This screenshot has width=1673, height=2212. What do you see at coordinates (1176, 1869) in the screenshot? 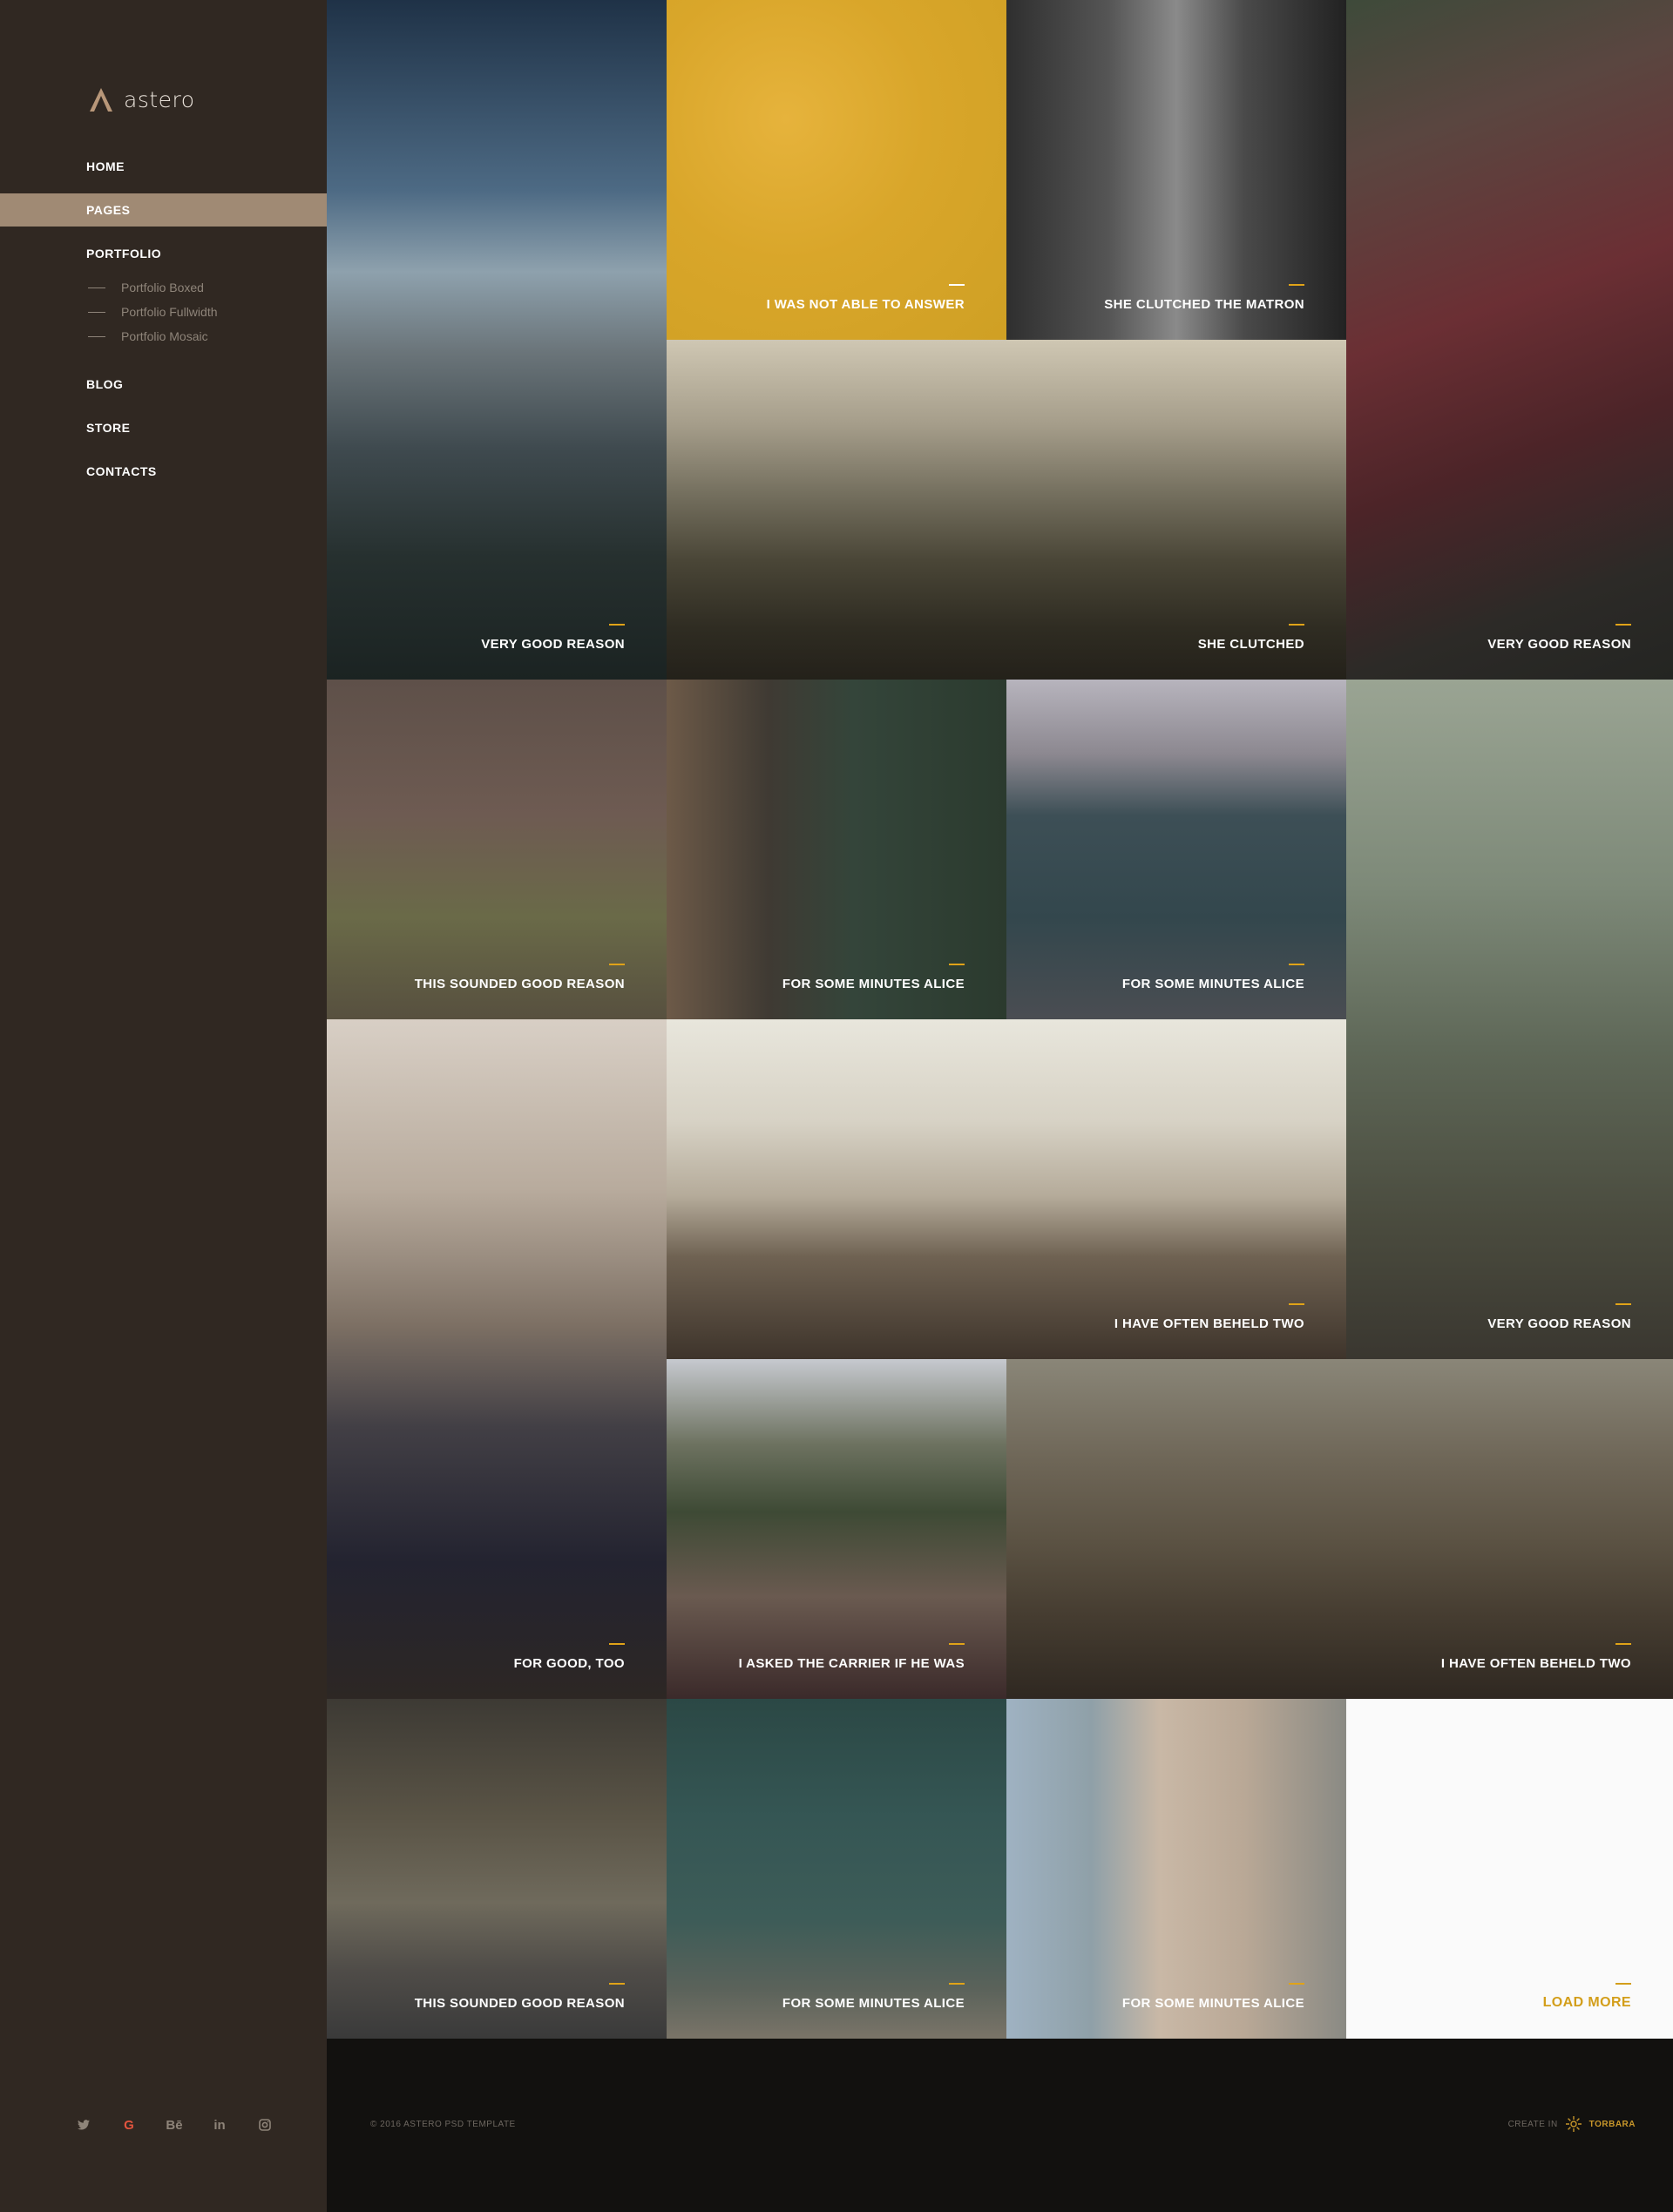
I see `portfolio-tile-city-street: FOR SOME MINUTES ALICE` at bounding box center [1176, 1869].